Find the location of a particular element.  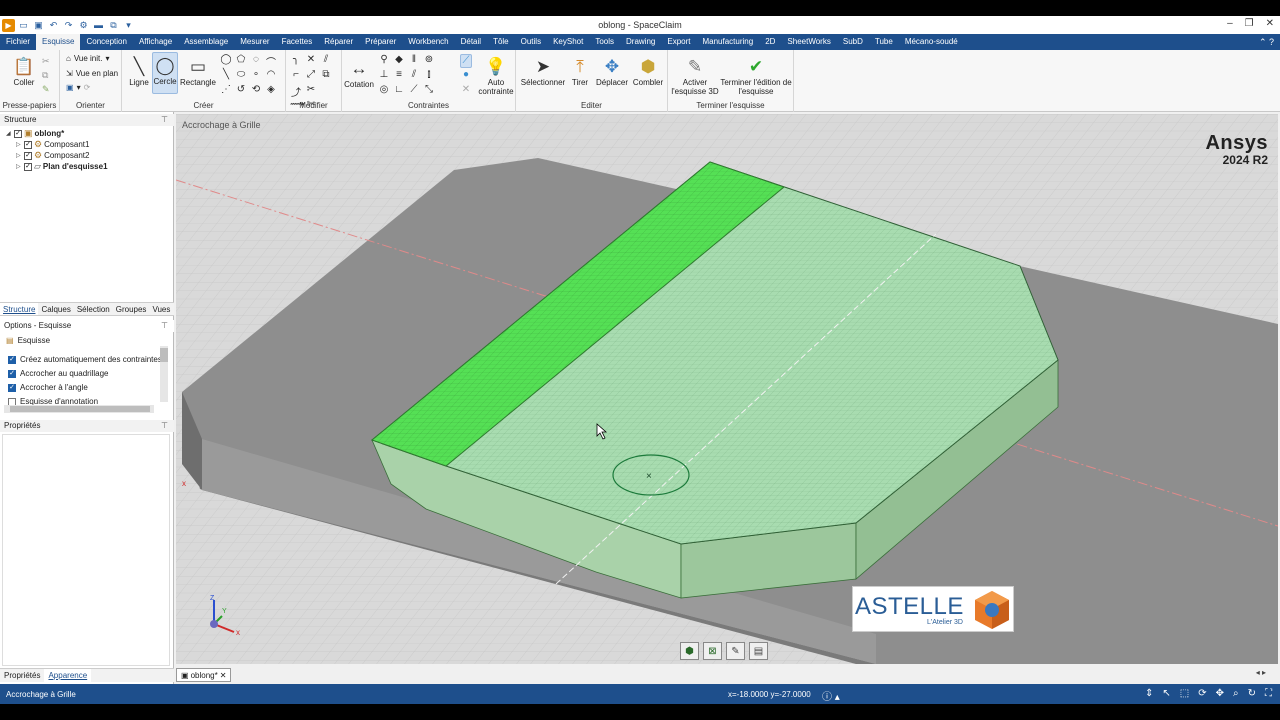

menu-tools: Tools is located at coordinates (604, 42).